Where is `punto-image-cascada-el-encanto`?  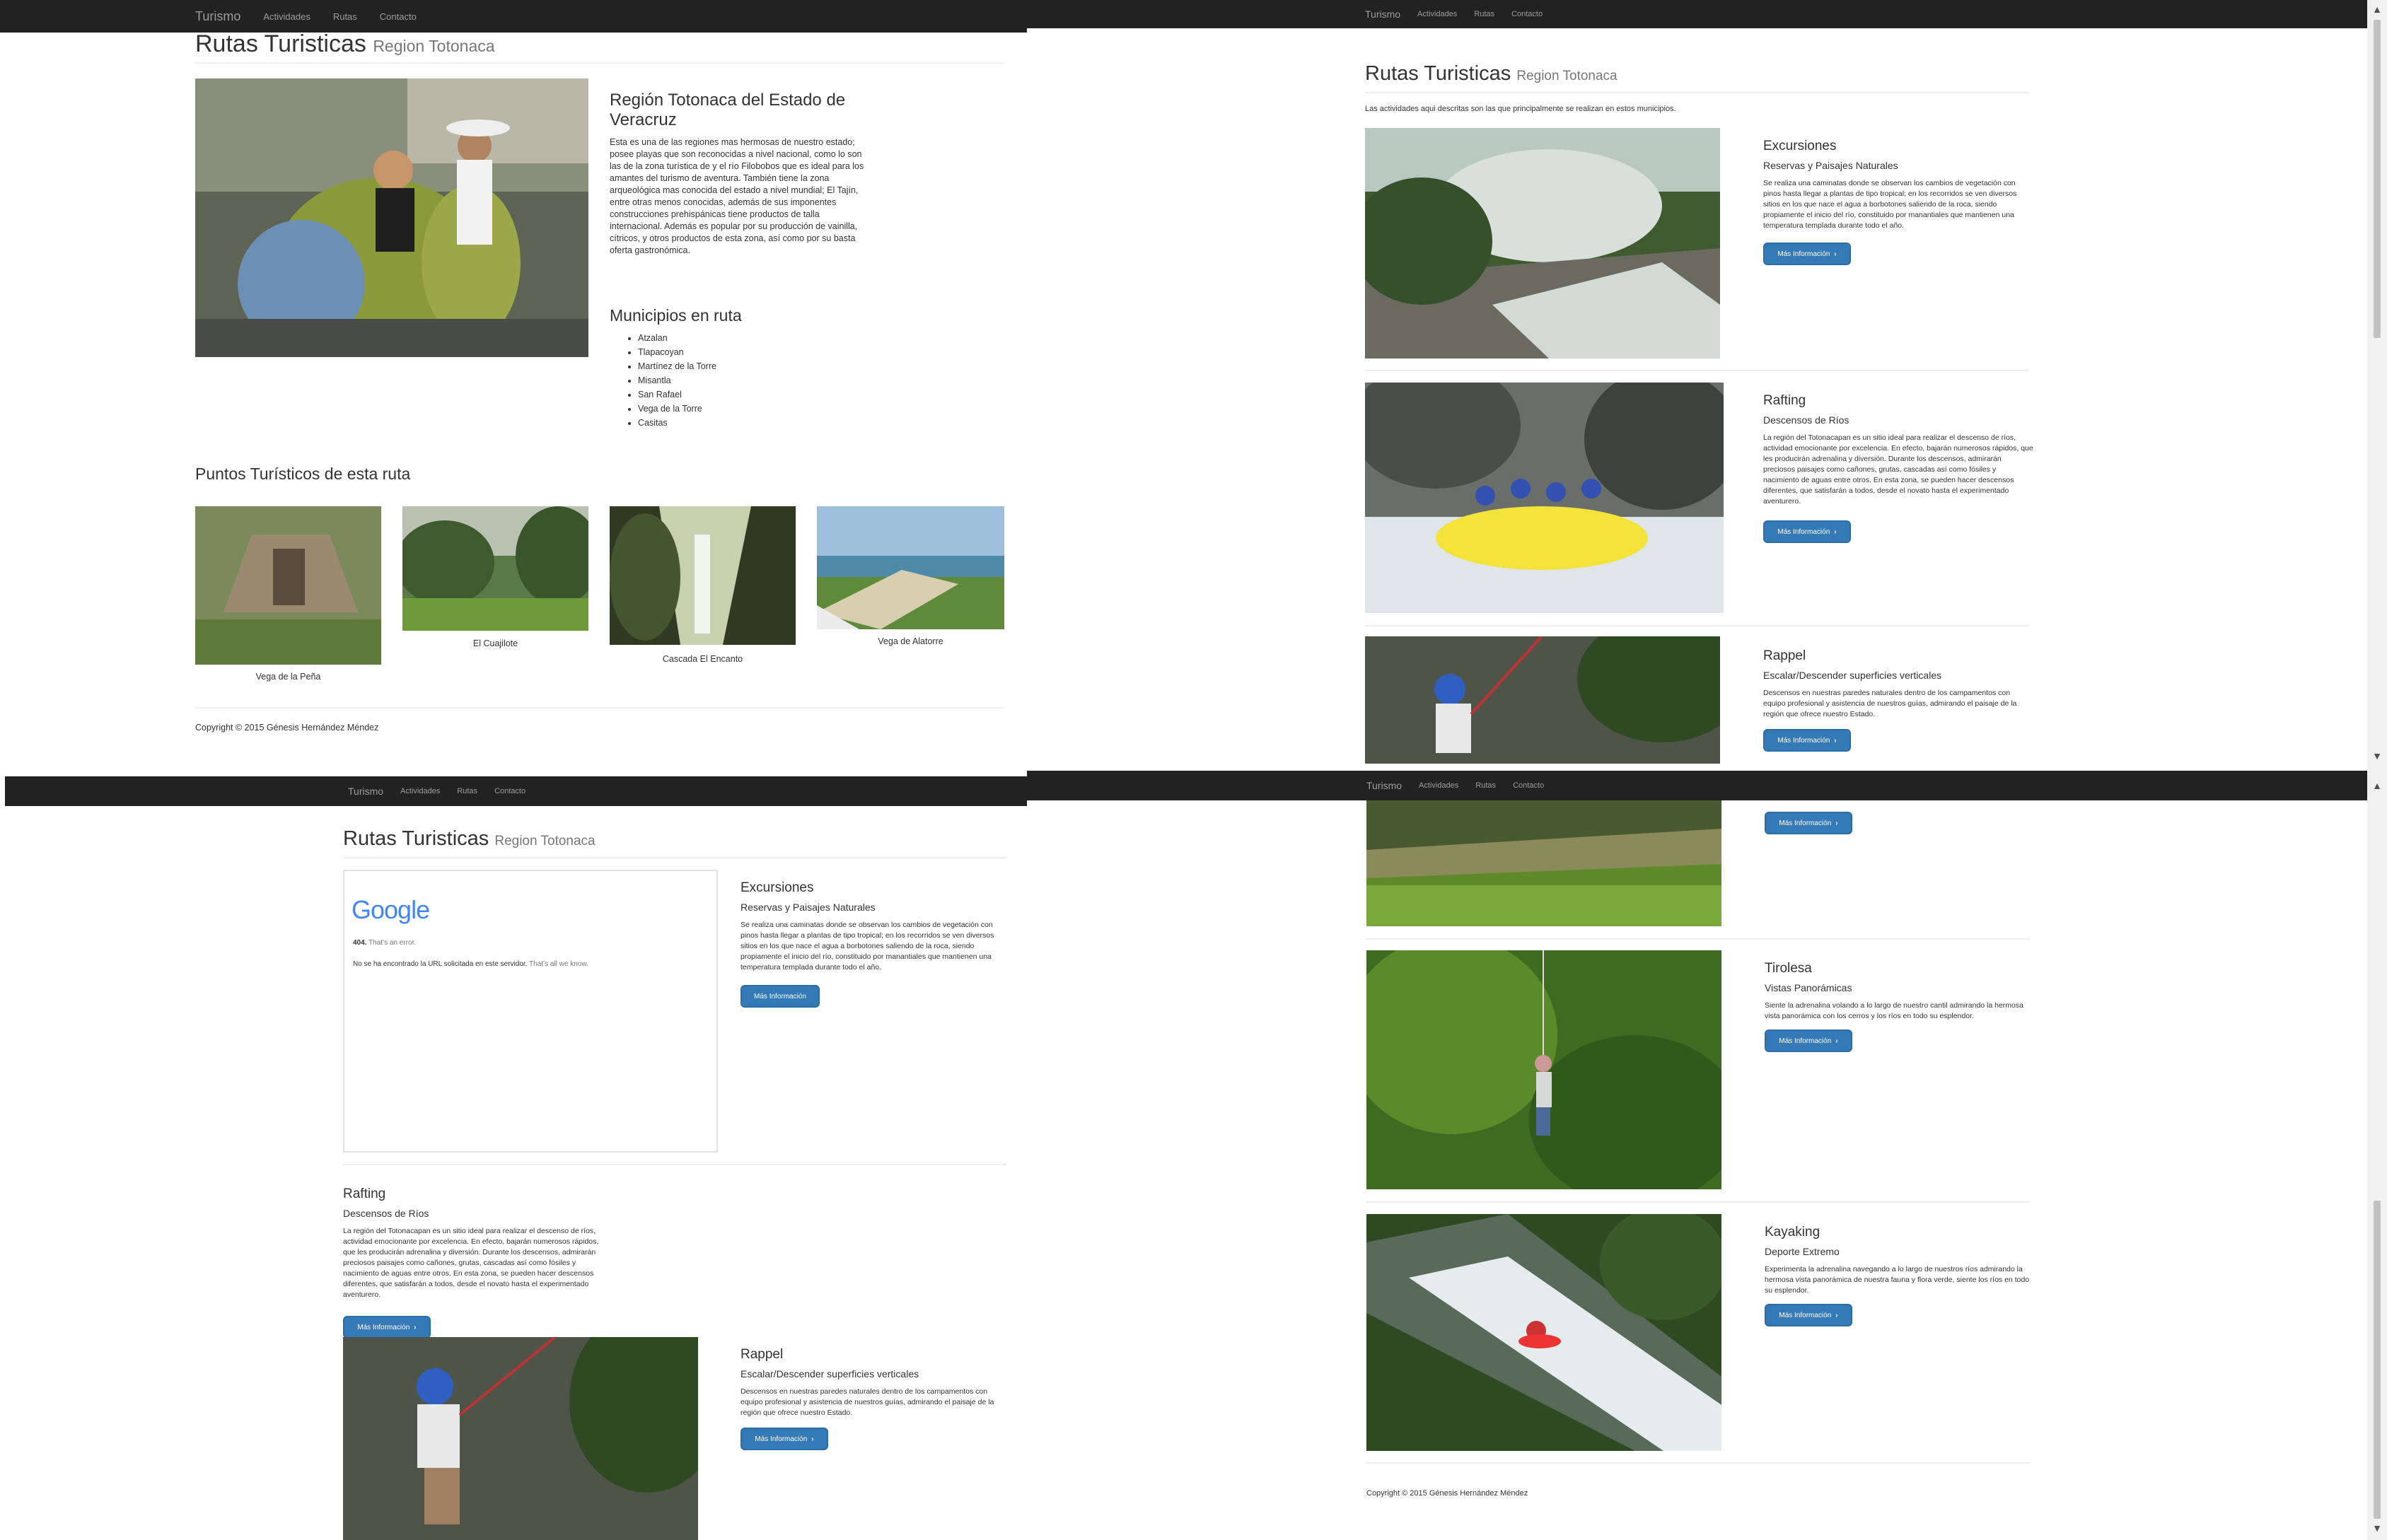
punto-image-cascada-el-encanto is located at coordinates (703, 575).